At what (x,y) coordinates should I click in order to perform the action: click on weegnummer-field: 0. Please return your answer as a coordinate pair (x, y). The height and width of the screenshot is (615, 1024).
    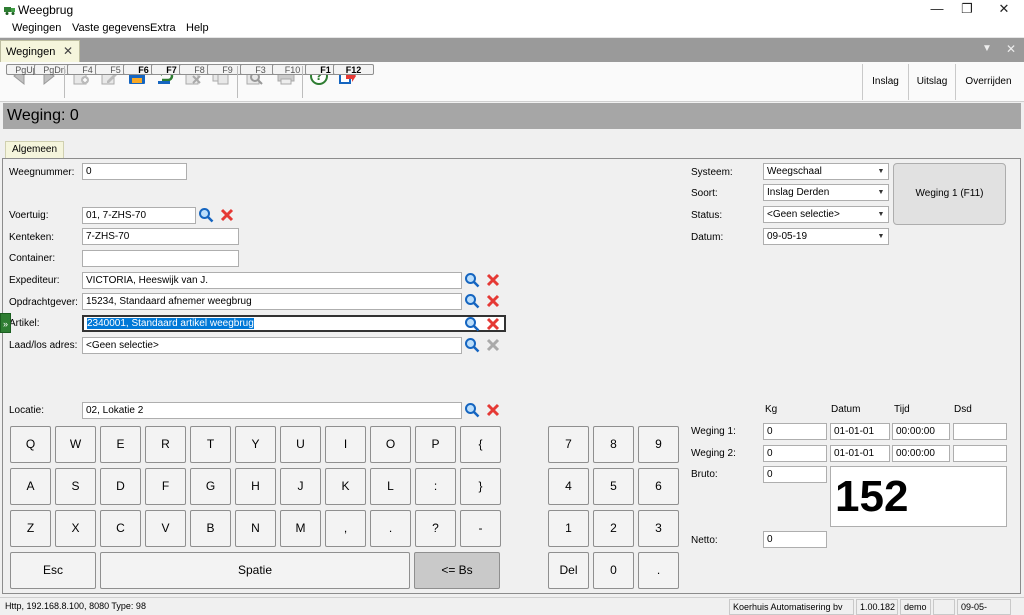
    Looking at the image, I should click on (134, 171).